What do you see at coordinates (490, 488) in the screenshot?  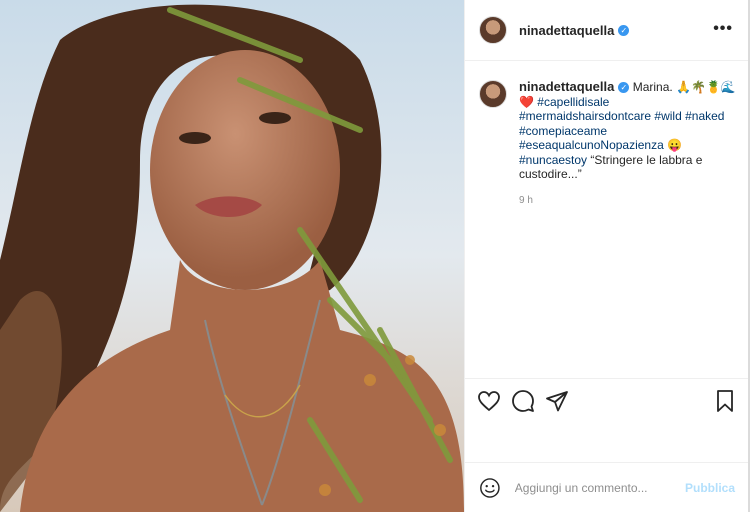 I see `emoji-icon` at bounding box center [490, 488].